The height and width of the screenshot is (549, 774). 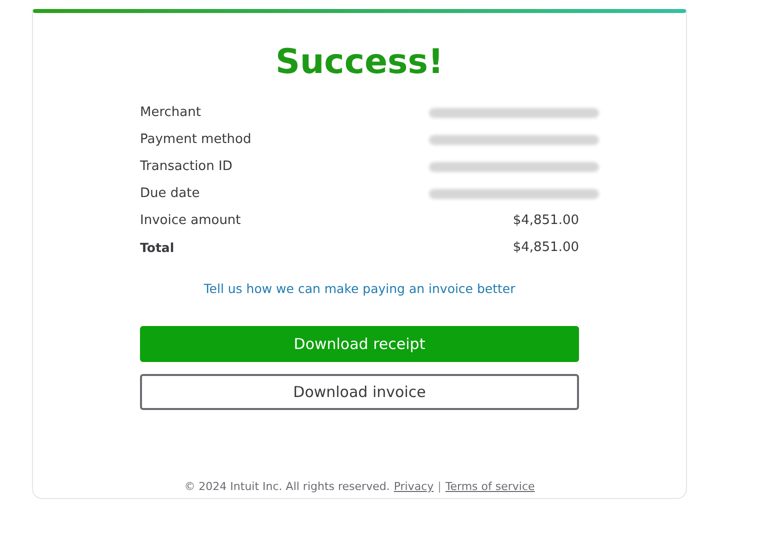 I want to click on footer-link: Terms of service, so click(x=490, y=486).